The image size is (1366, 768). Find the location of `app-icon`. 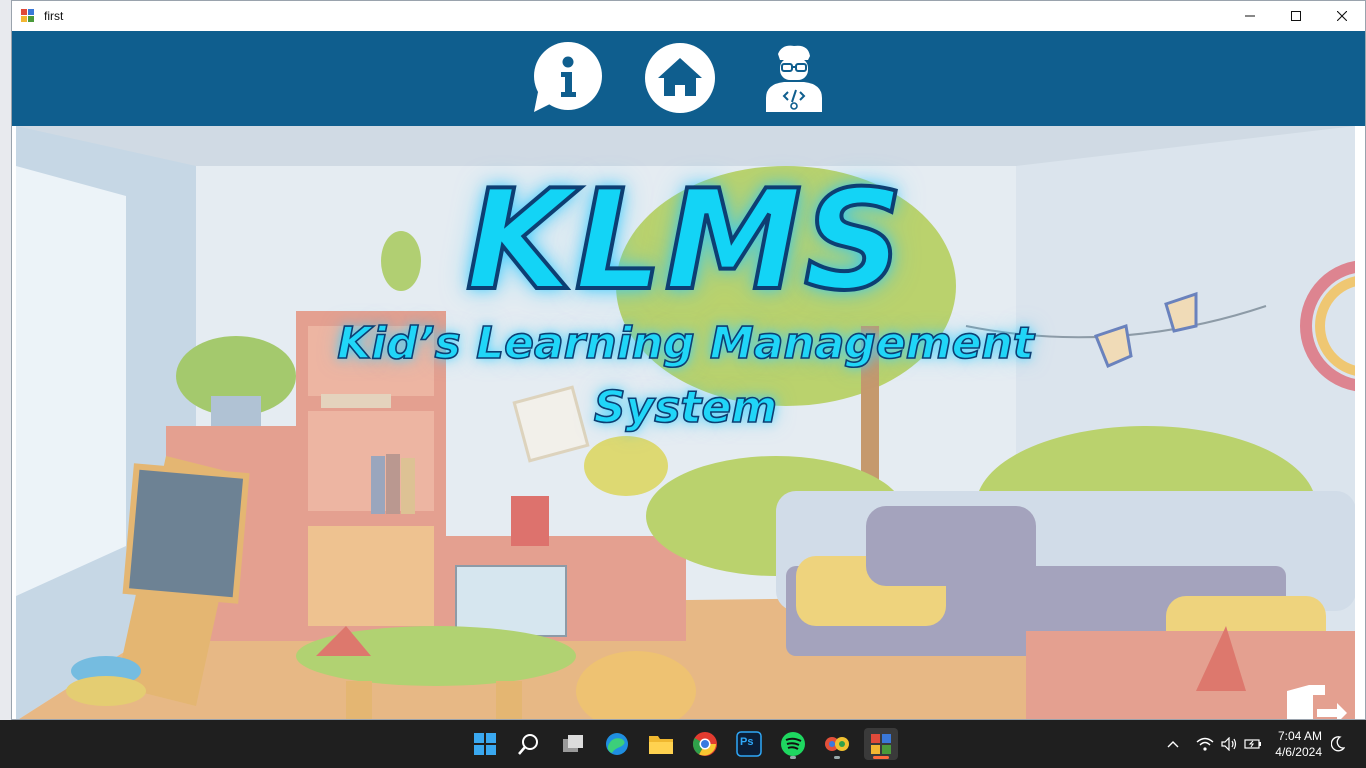

app-icon is located at coordinates (837, 744).